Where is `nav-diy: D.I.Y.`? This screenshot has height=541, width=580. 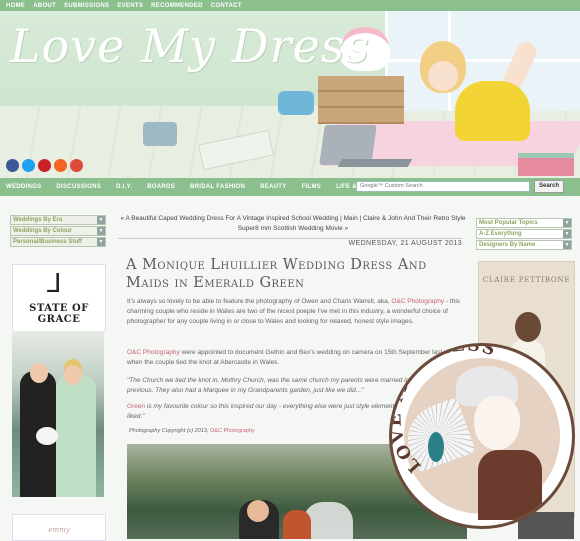
nav-diy: D.I.Y. is located at coordinates (124, 187).